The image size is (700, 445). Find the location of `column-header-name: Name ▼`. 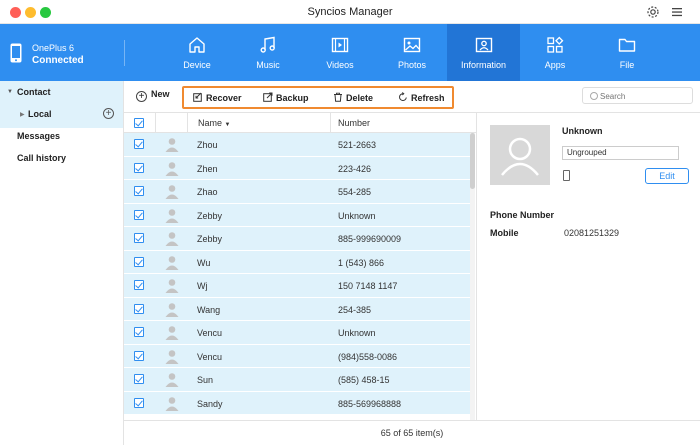

column-header-name: Name ▼ is located at coordinates (214, 123).